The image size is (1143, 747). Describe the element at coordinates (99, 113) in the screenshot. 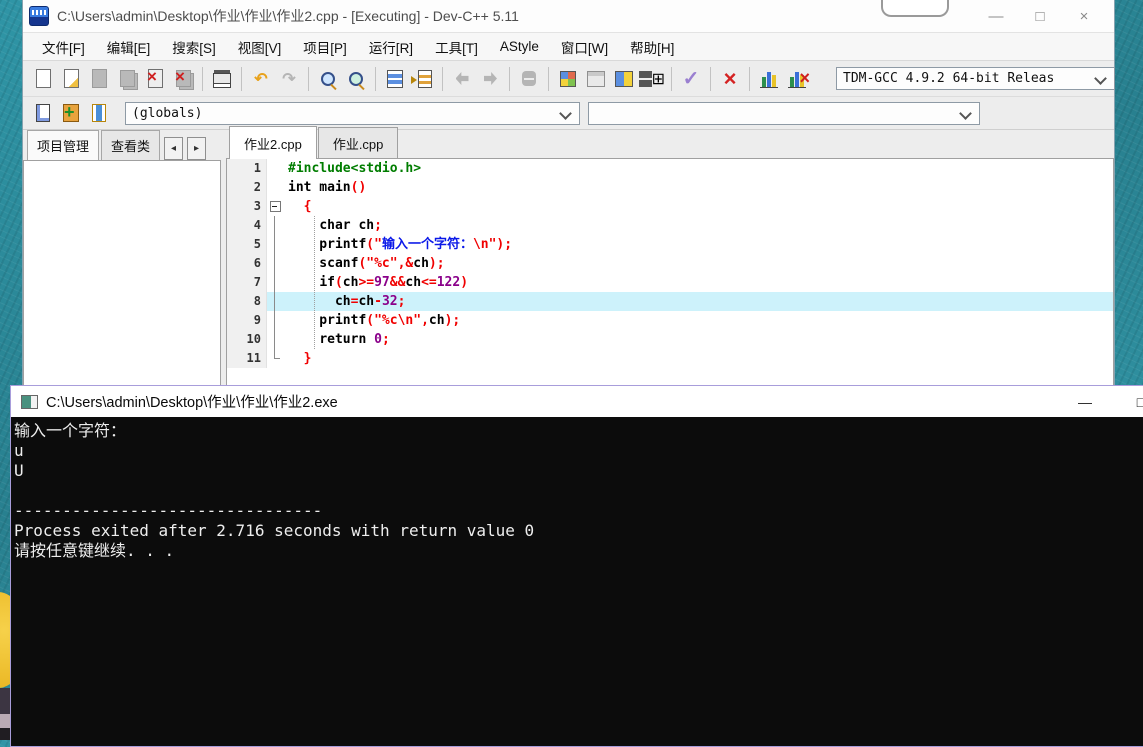

I see `remove-from-project-icon` at that location.